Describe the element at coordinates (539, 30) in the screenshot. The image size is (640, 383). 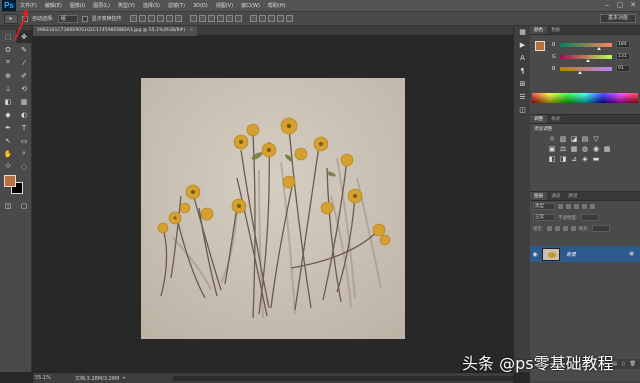
I see `tab-color: 颜色` at that location.